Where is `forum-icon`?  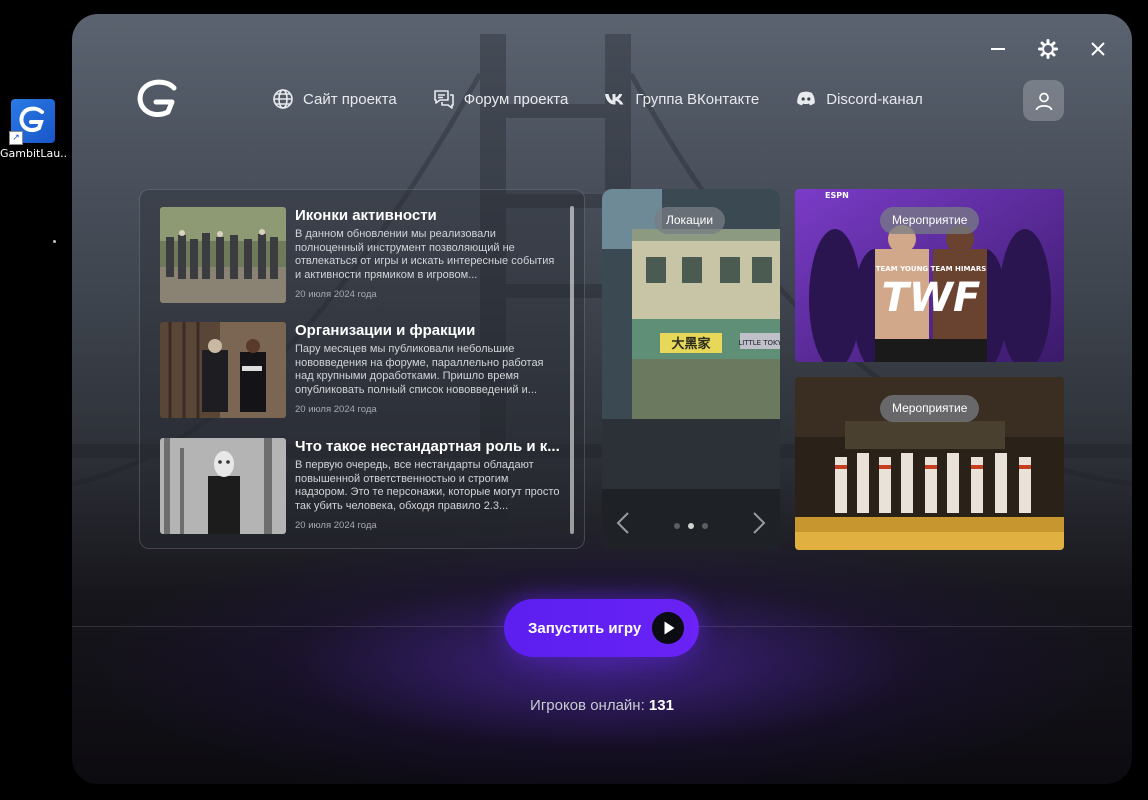 forum-icon is located at coordinates (443, 99).